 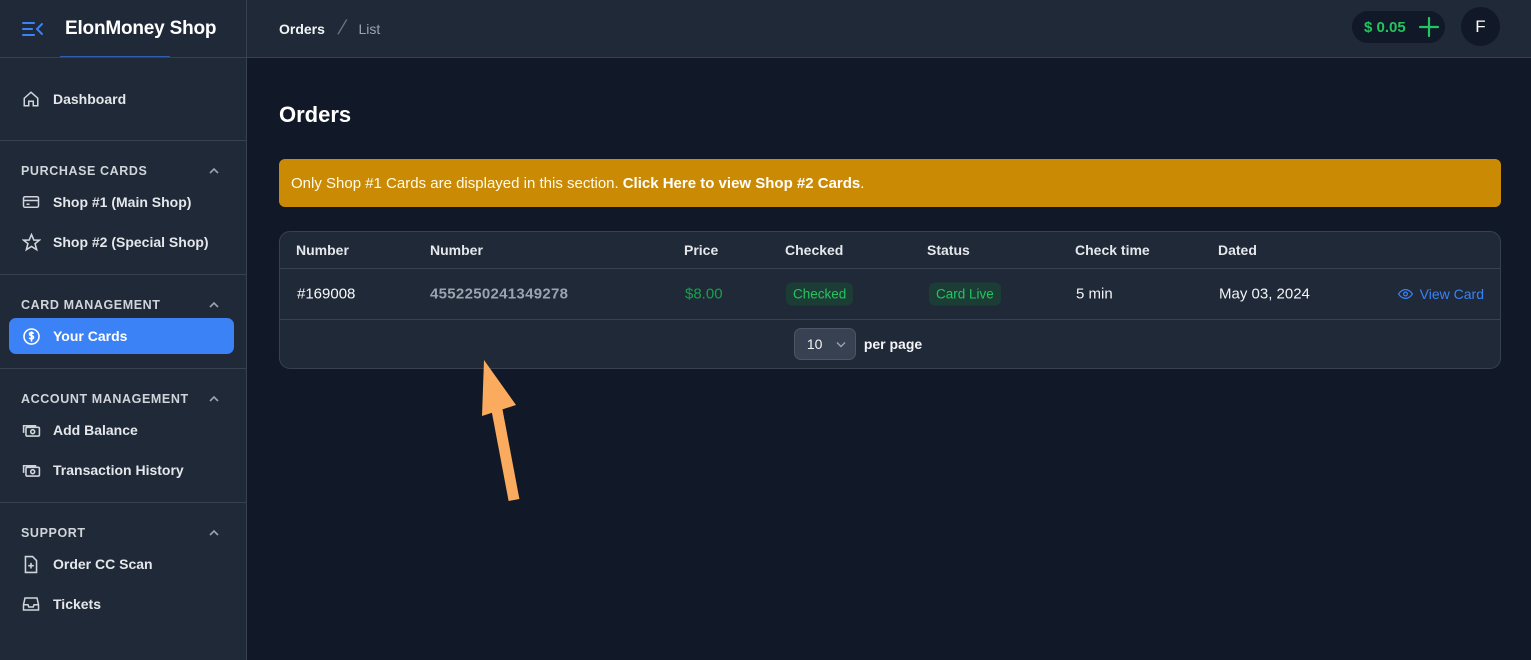 I want to click on star-icon, so click(x=31, y=242).